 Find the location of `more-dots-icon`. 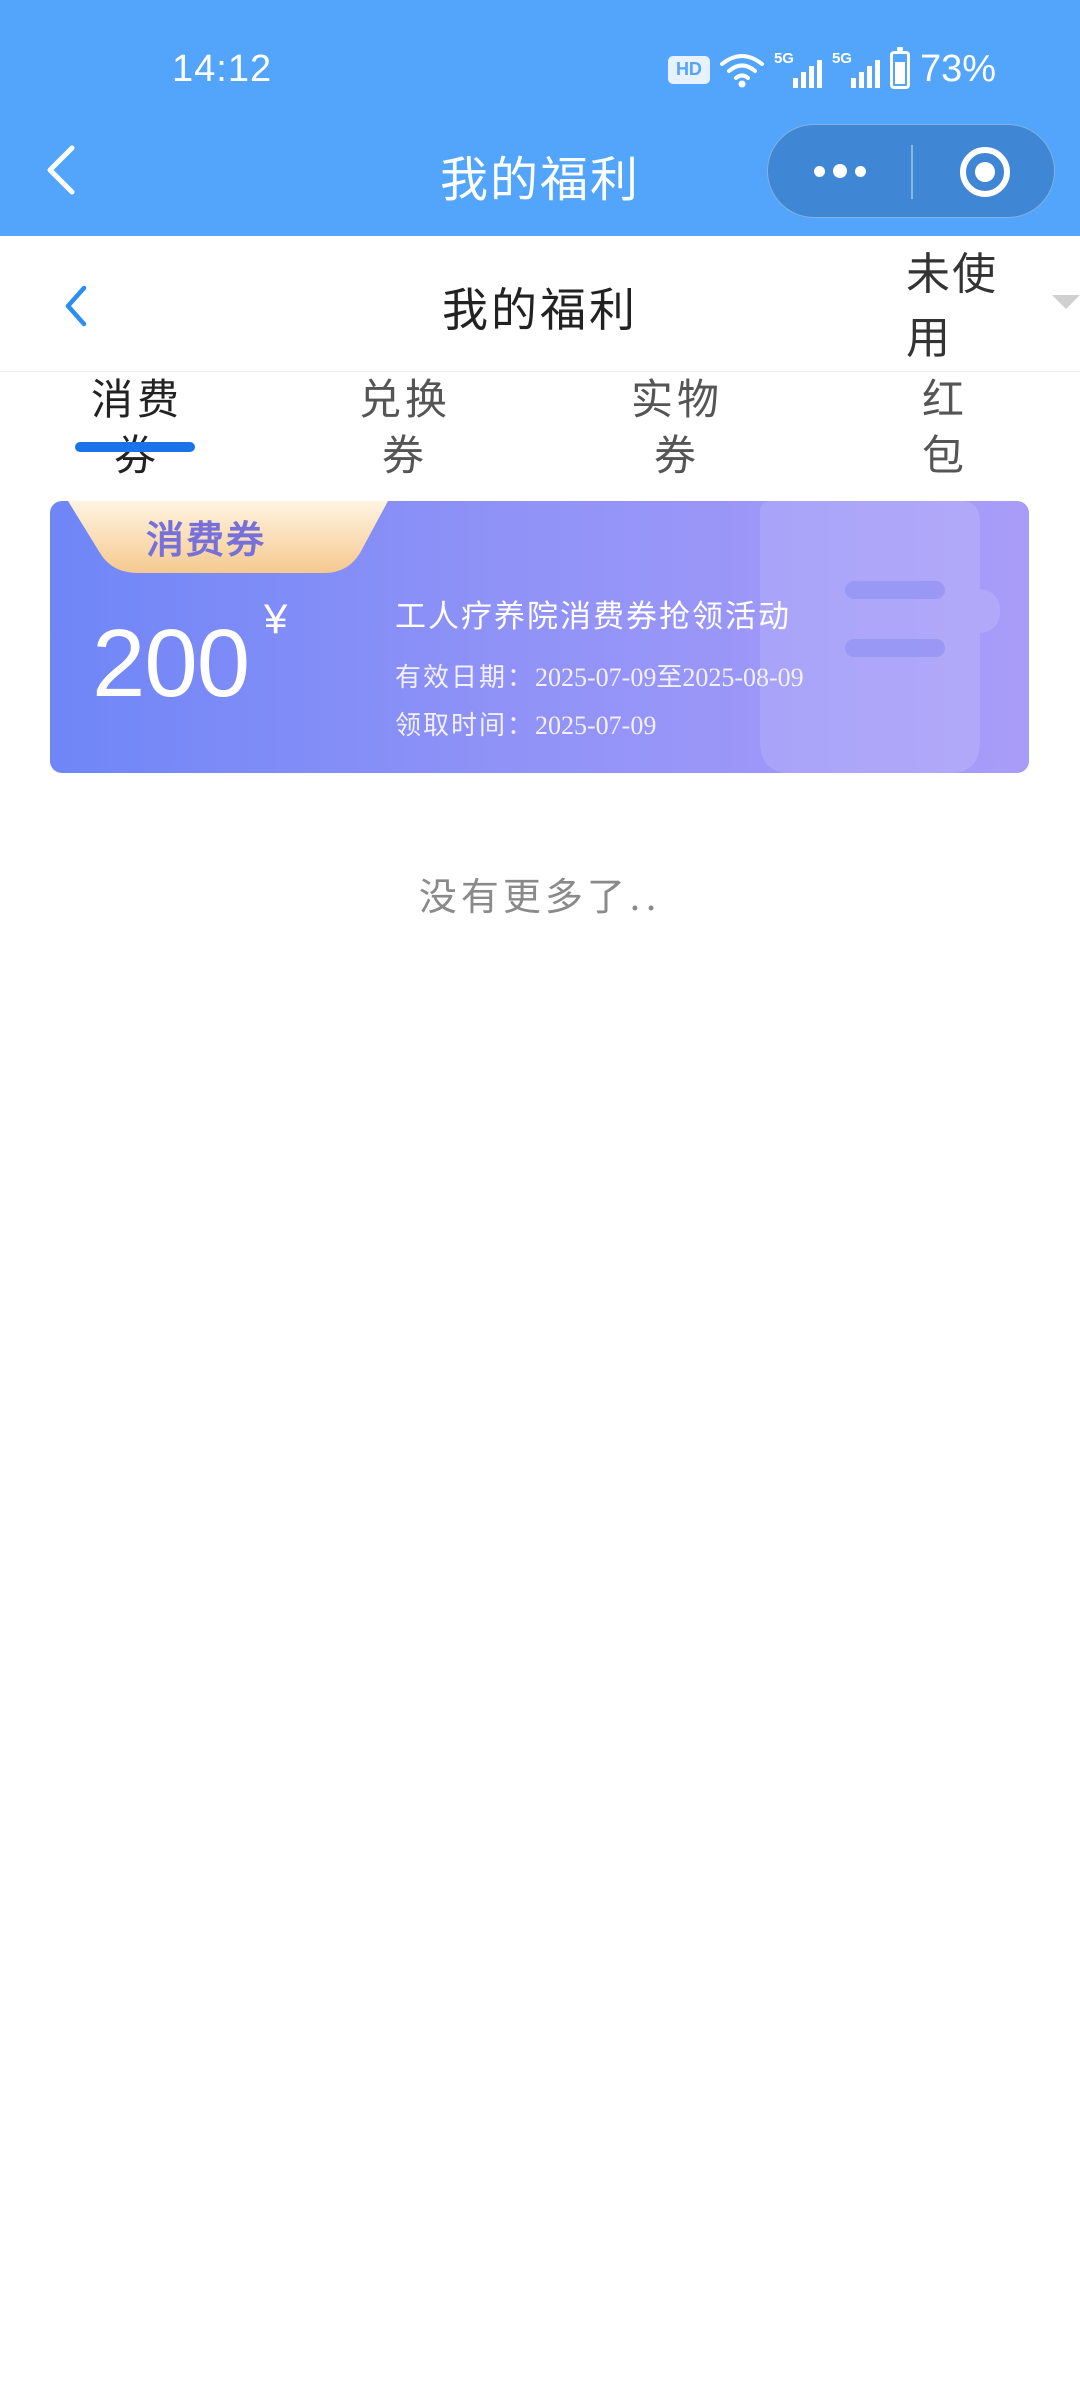

more-dots-icon is located at coordinates (819, 171).